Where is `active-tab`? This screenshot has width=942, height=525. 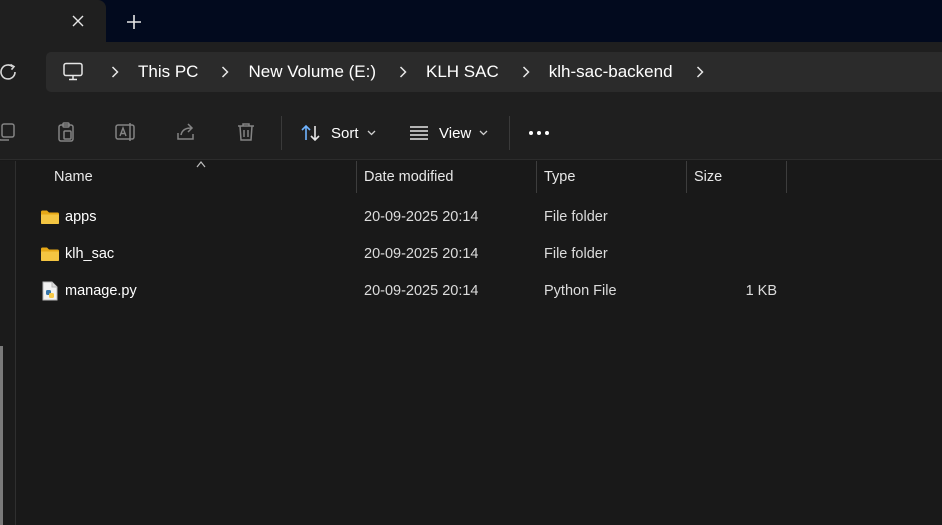
active-tab is located at coordinates (53, 21).